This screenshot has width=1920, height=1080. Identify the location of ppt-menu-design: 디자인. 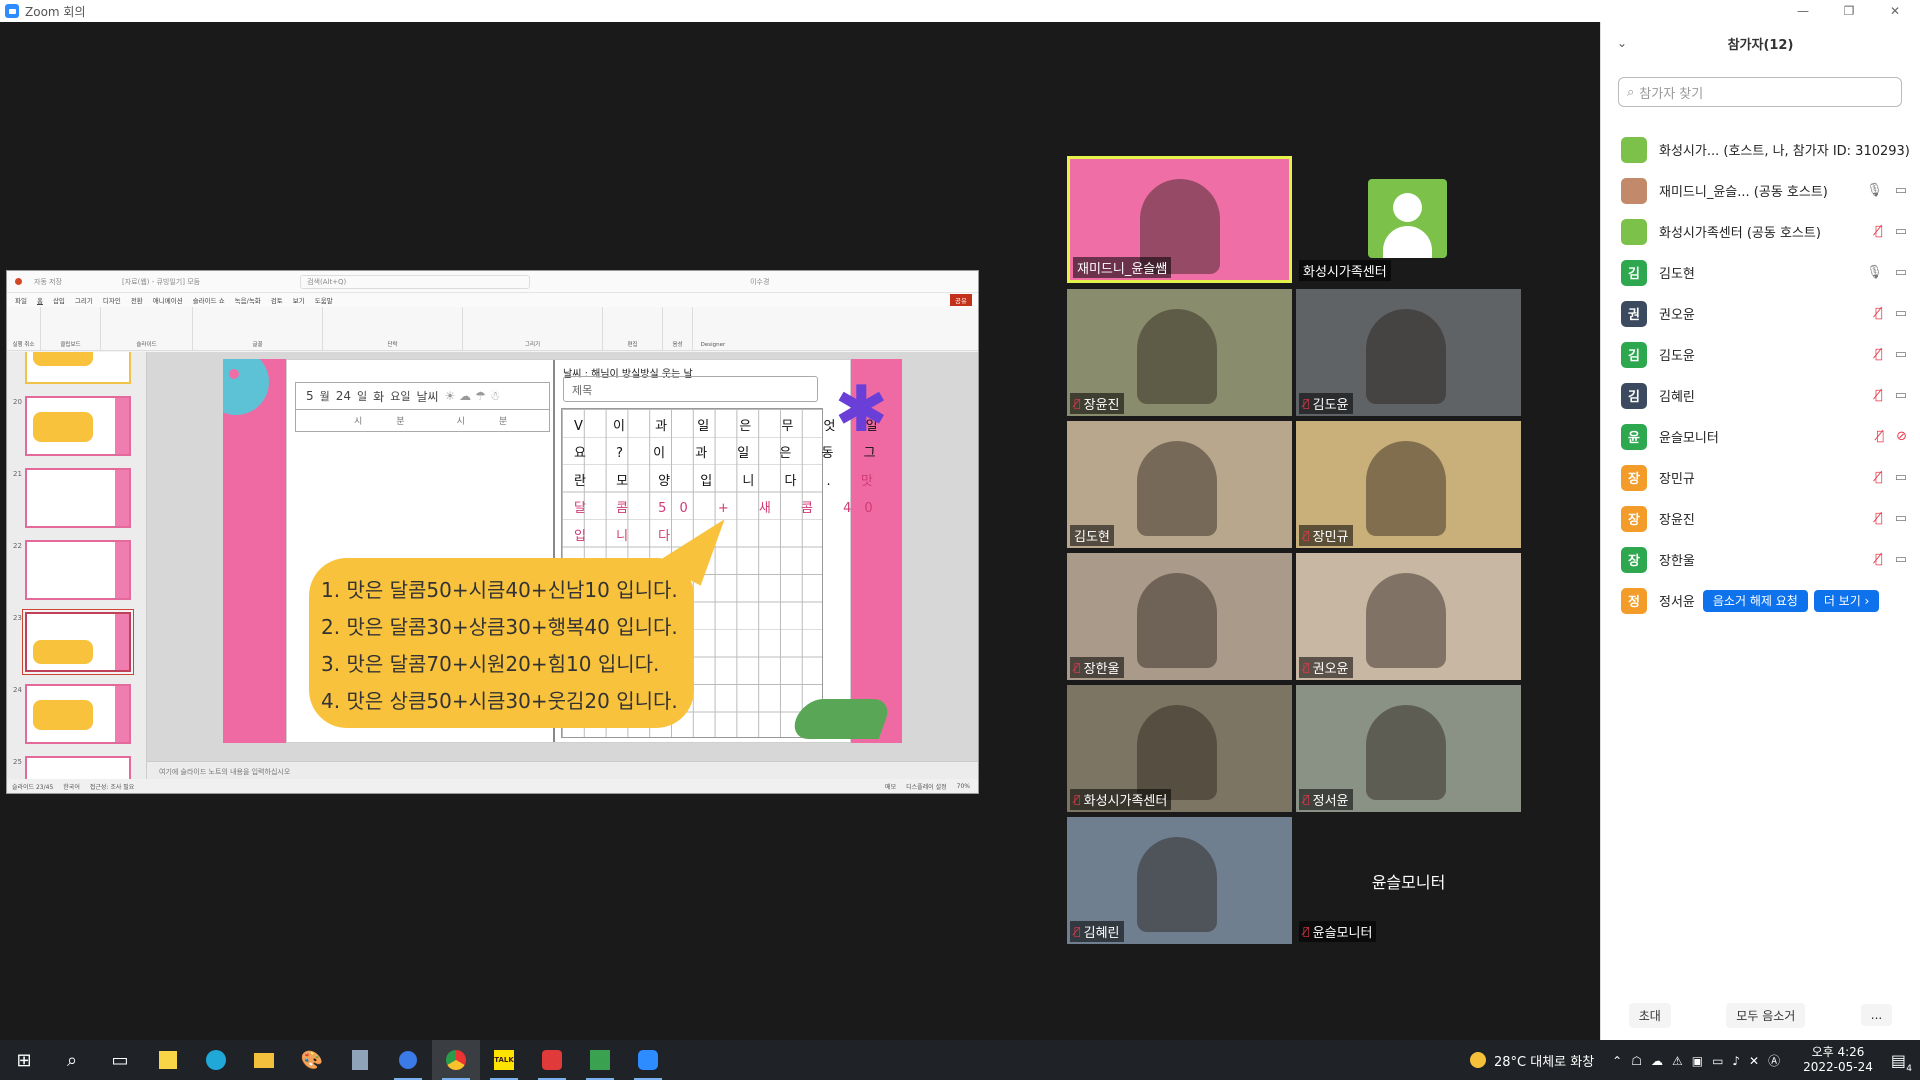
(112, 300).